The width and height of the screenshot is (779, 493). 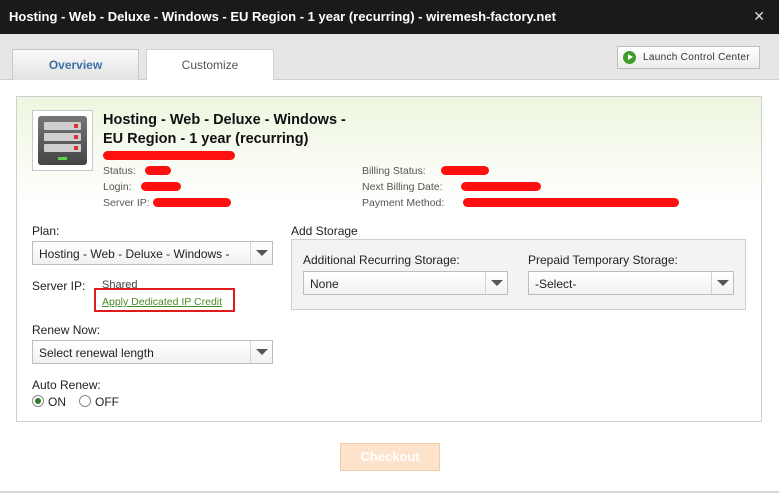 What do you see at coordinates (152, 352) in the screenshot?
I see `renewal-length-select: Select renewal length` at bounding box center [152, 352].